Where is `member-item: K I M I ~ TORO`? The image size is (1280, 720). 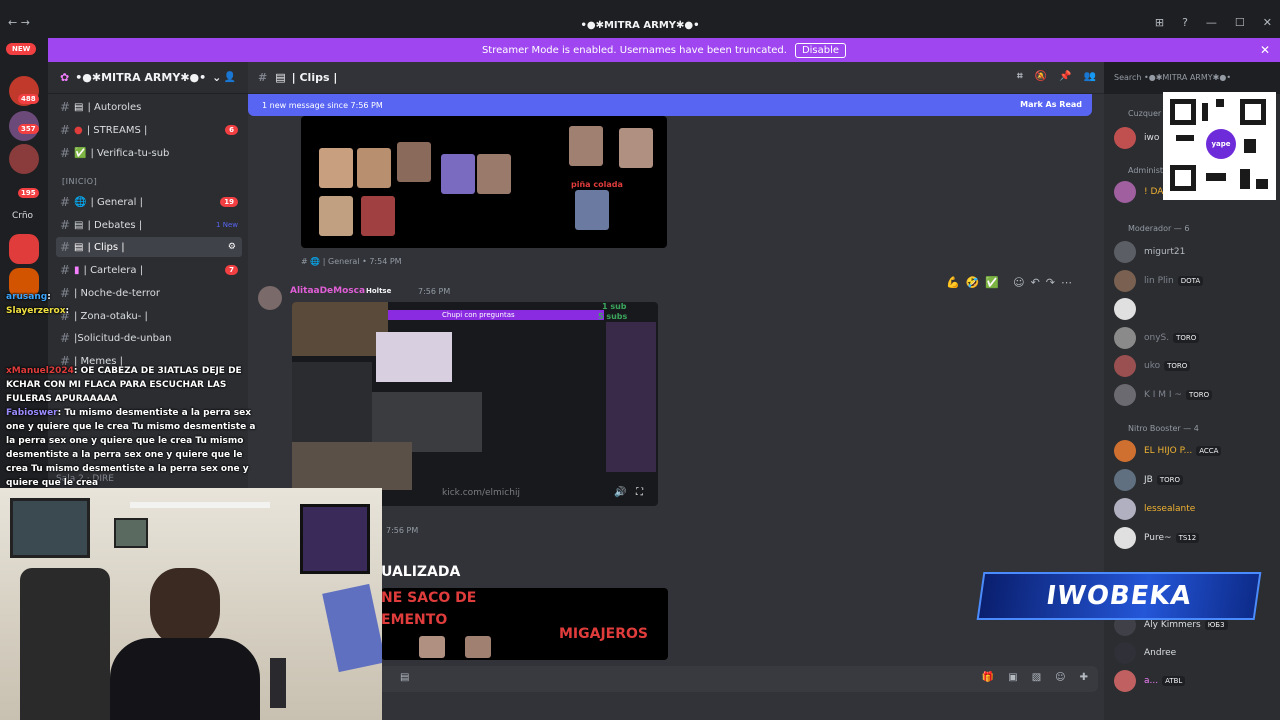
member-item: K I M I ~ TORO is located at coordinates (1163, 395).